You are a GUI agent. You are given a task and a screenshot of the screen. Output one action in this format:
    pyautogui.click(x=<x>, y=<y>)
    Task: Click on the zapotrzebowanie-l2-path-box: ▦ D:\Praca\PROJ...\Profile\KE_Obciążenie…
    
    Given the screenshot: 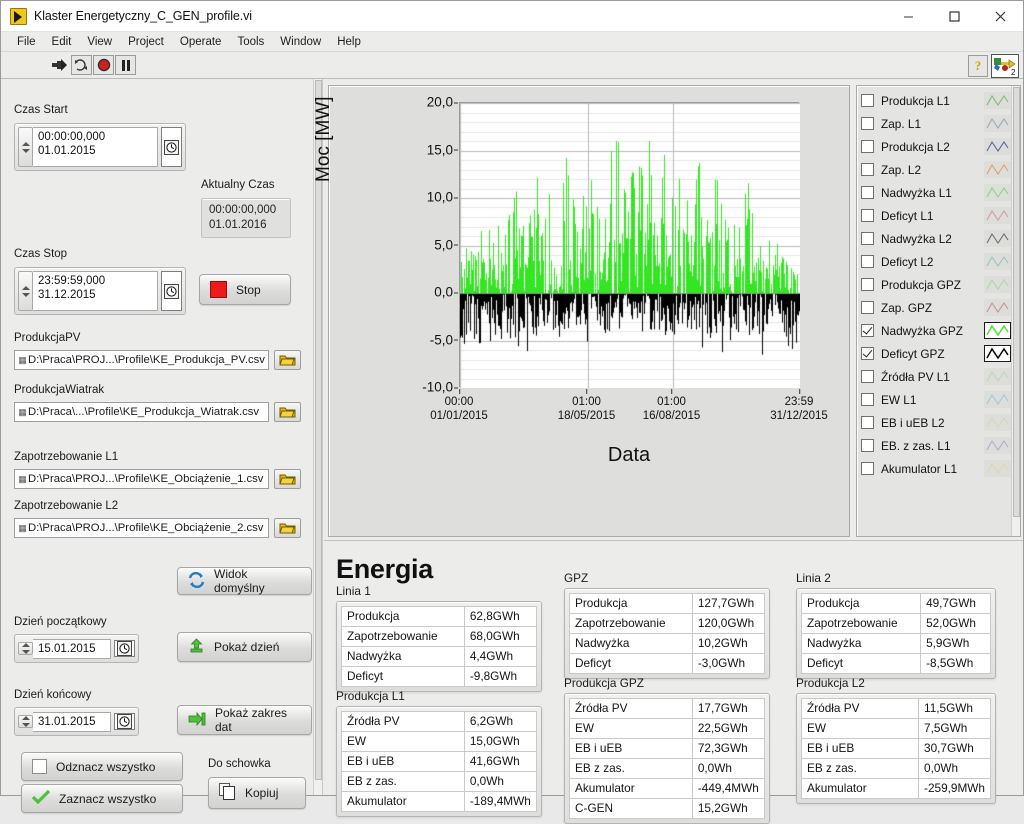 What is the action you would take?
    pyautogui.click(x=141, y=528)
    